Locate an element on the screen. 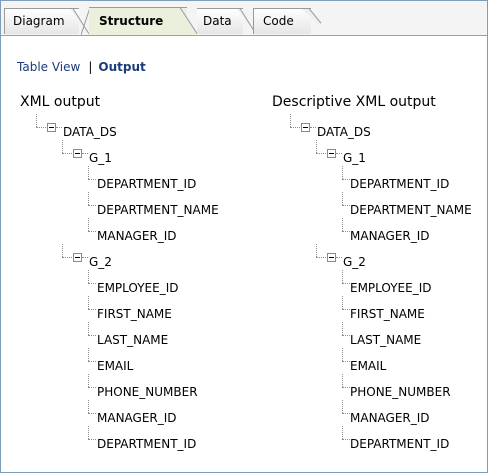 Image resolution: width=488 pixels, height=473 pixels. tab-diagram-label: Diagram is located at coordinates (41, 21).